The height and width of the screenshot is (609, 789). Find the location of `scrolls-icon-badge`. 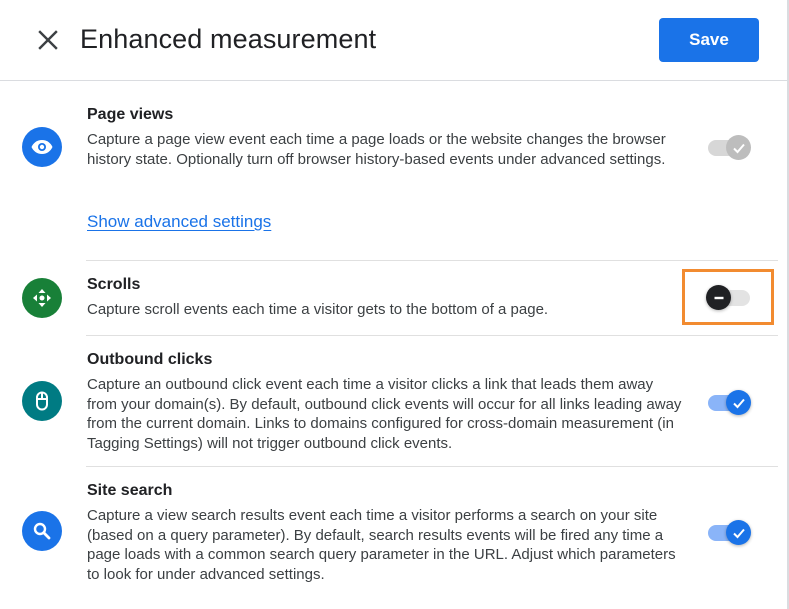

scrolls-icon-badge is located at coordinates (42, 298).